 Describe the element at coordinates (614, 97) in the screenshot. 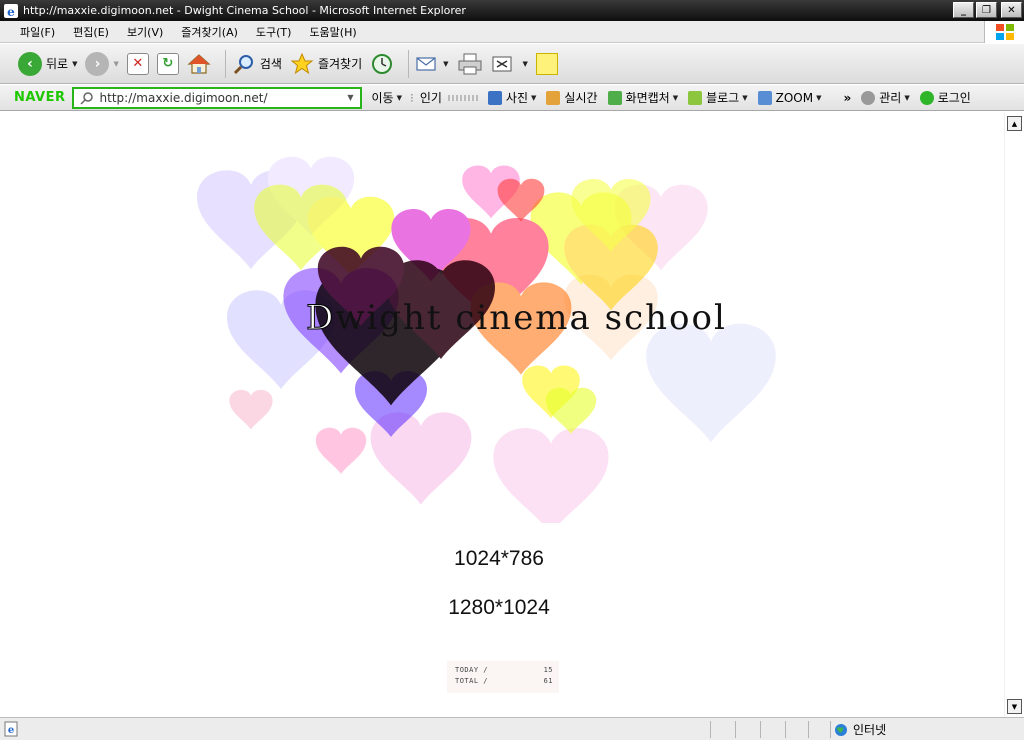

I see `capture-icon` at that location.